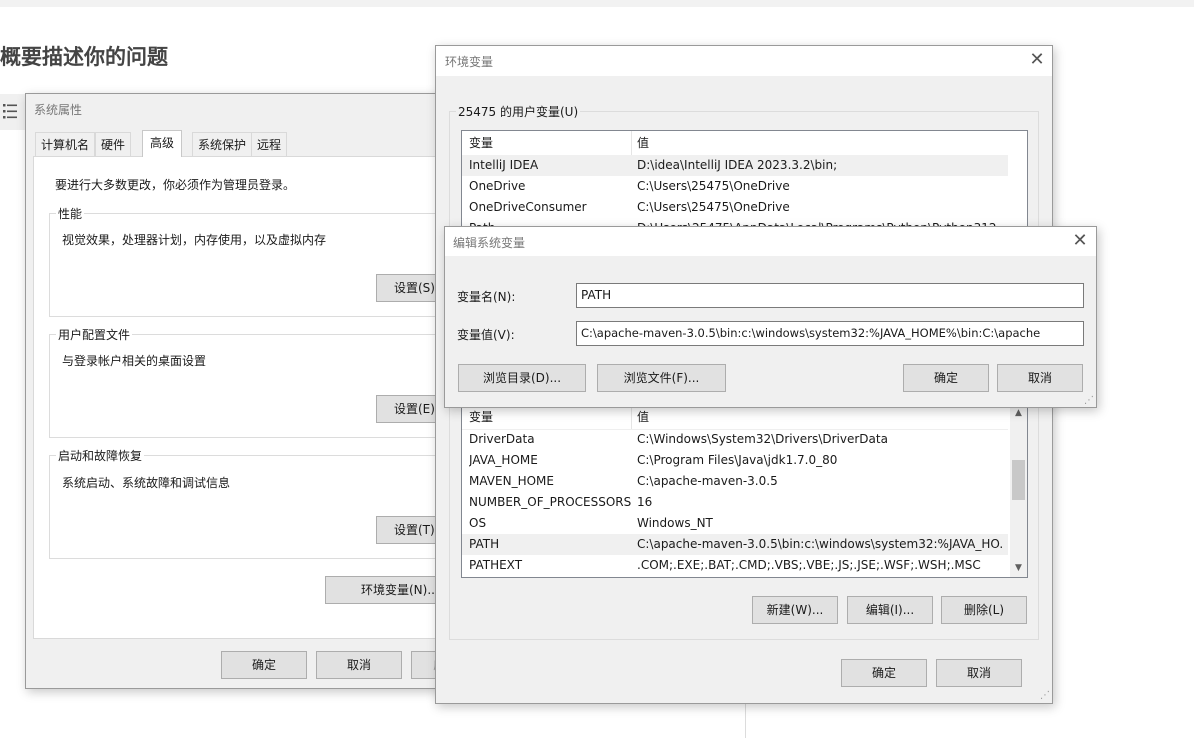  I want to click on sys-var-value: Windows_NT, so click(675, 523).